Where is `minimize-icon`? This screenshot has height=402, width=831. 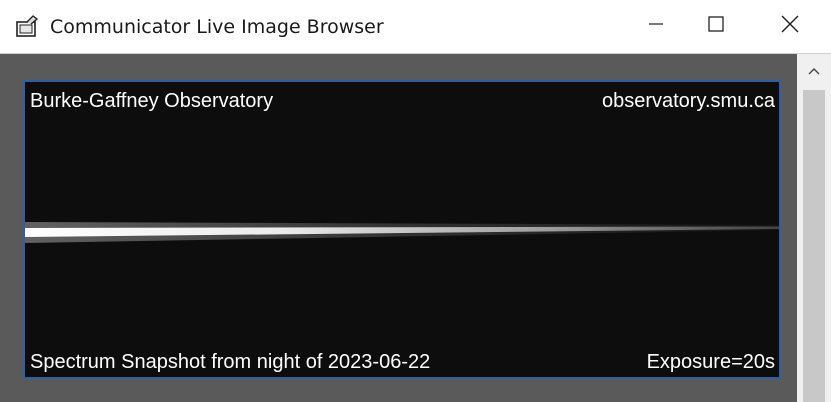
minimize-icon is located at coordinates (656, 26).